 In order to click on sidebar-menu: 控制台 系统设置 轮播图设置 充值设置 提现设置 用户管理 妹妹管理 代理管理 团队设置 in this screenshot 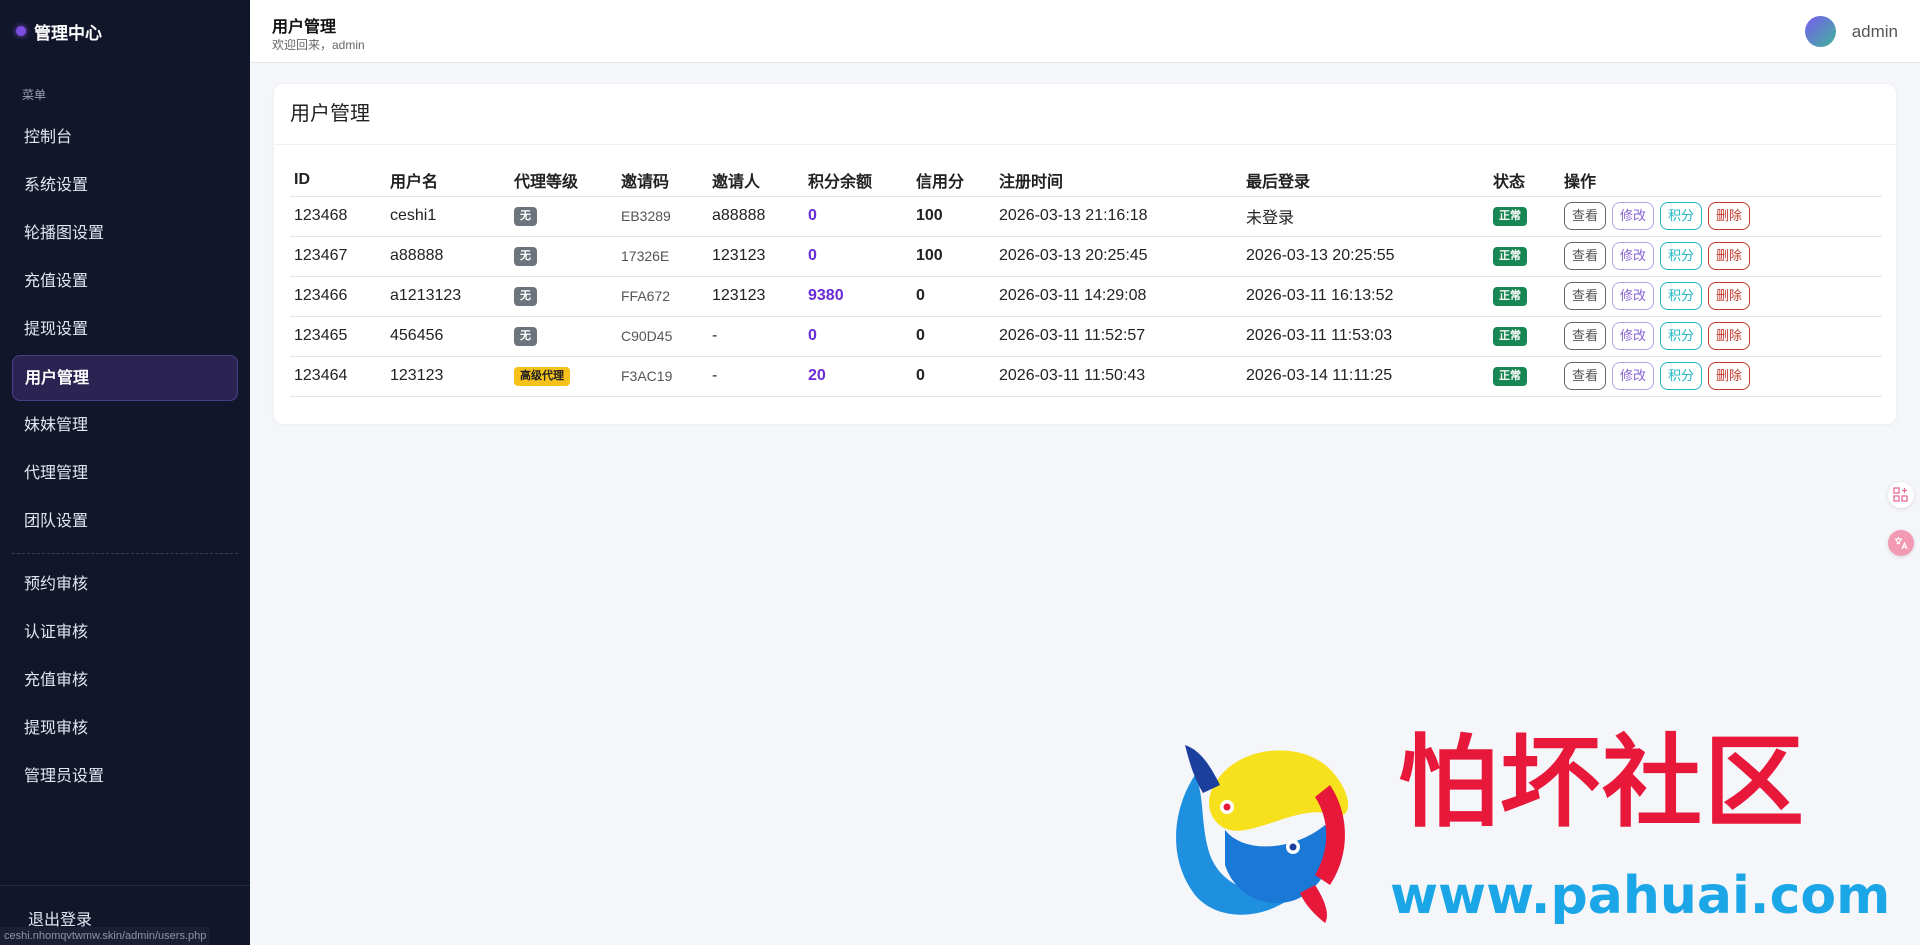, I will do `click(125, 330)`.